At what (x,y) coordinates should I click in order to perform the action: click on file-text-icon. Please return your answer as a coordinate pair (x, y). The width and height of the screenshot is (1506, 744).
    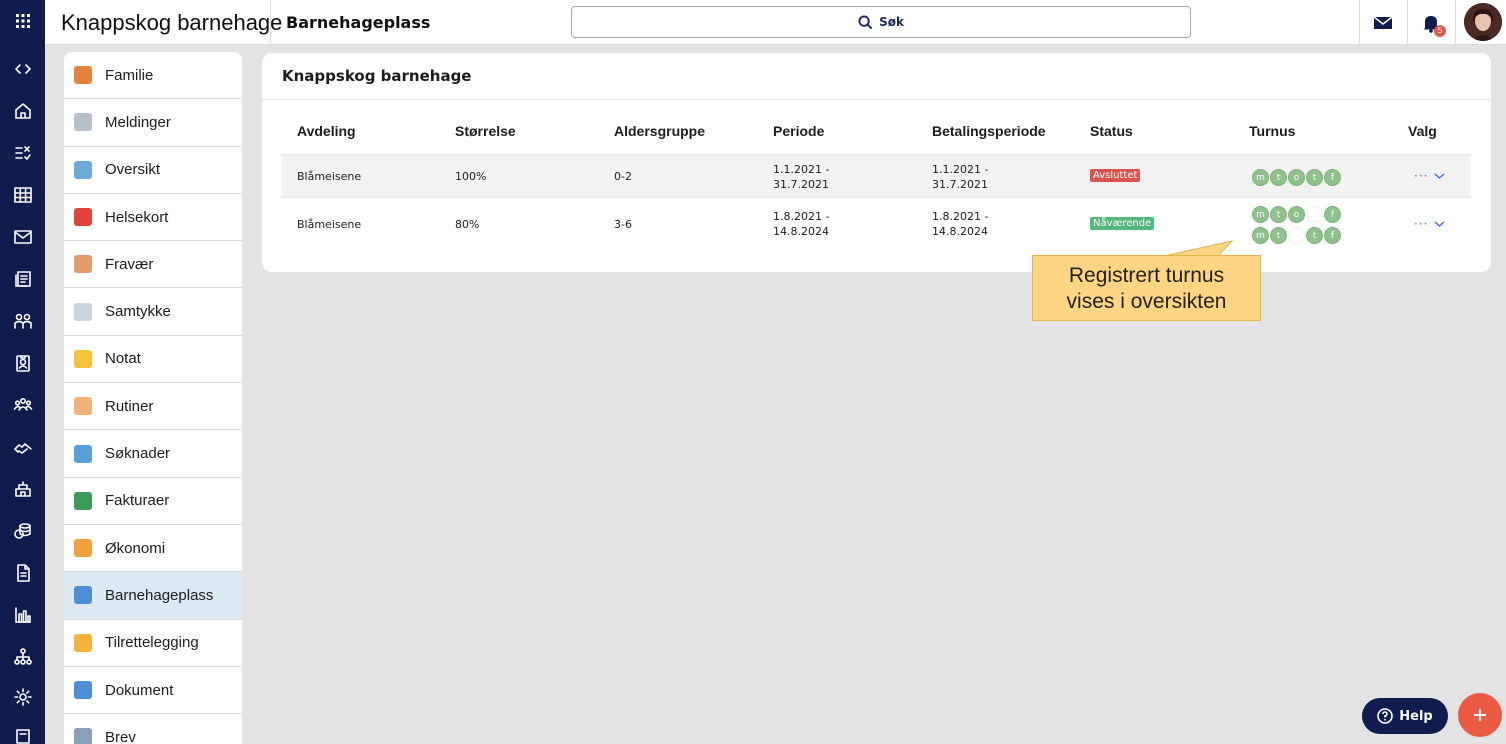
    Looking at the image, I should click on (22, 573).